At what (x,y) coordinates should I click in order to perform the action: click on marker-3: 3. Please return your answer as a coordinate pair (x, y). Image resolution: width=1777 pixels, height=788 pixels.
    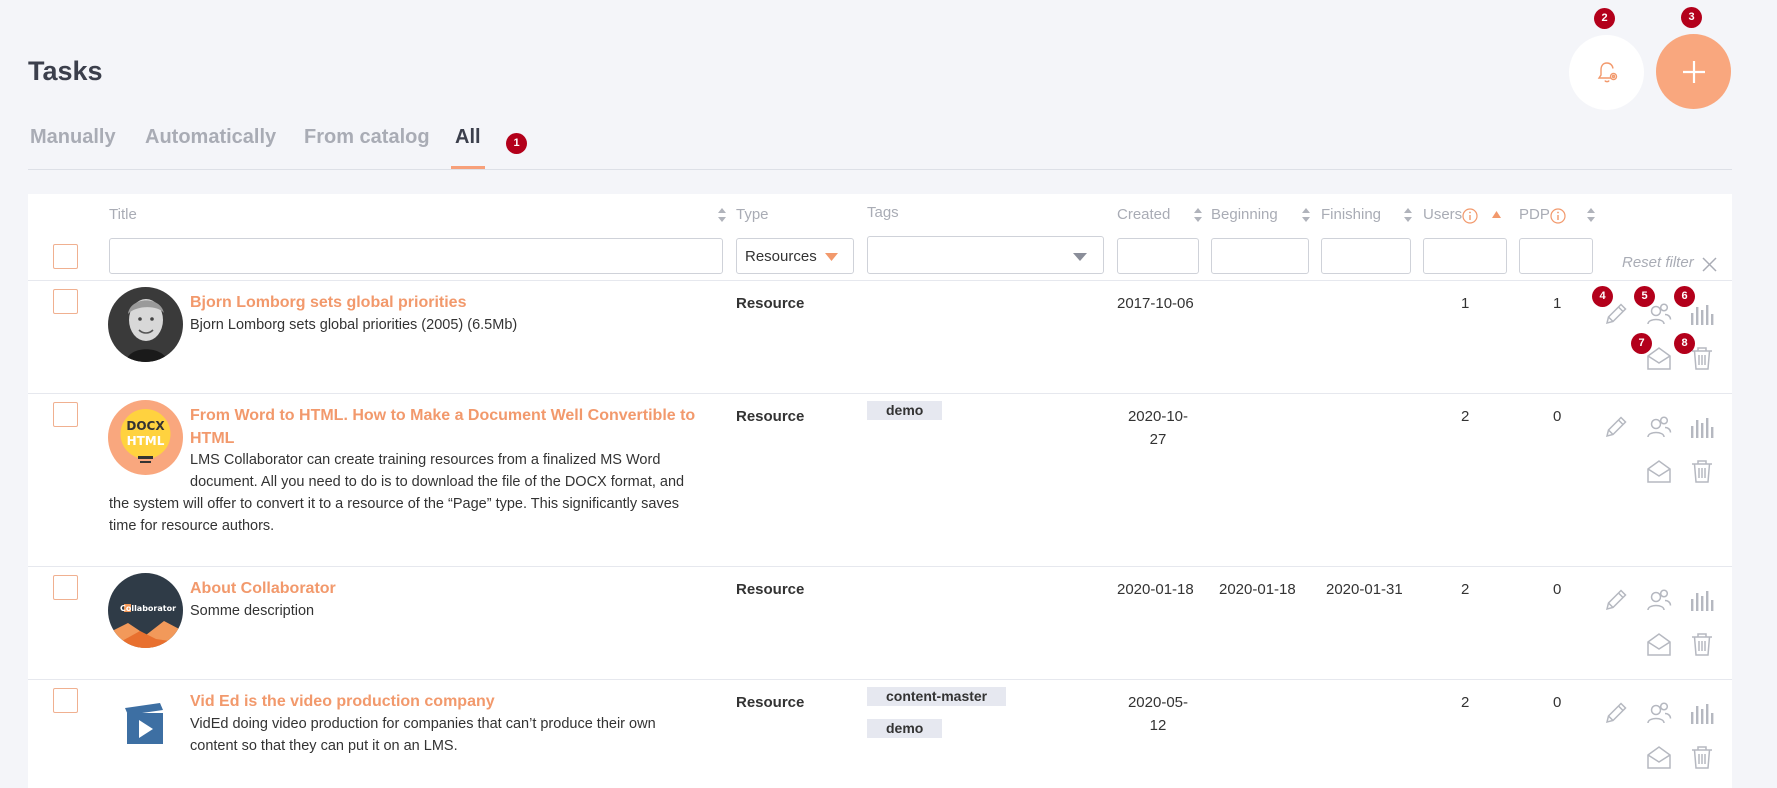
    Looking at the image, I should click on (1691, 17).